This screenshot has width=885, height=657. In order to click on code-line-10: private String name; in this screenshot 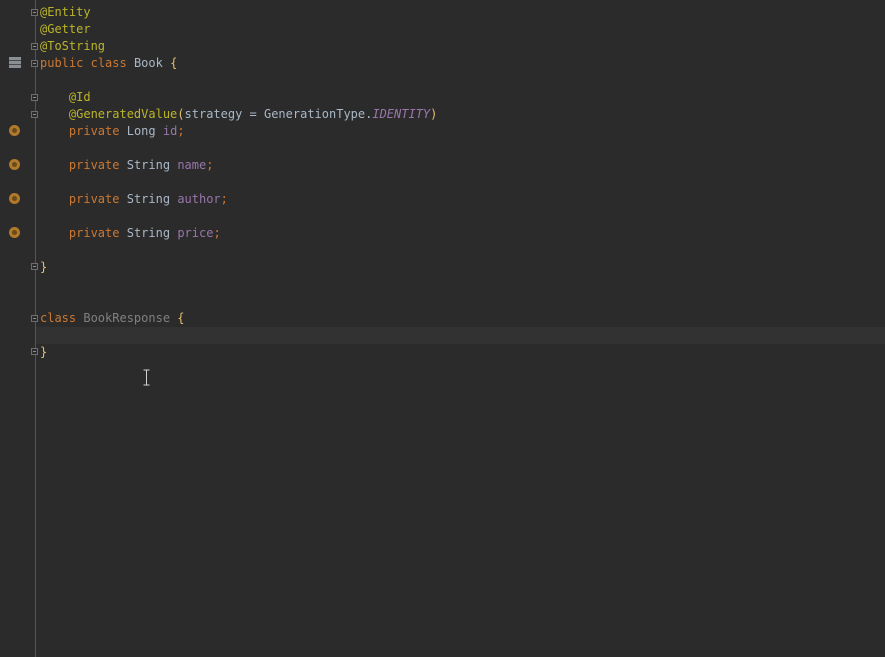, I will do `click(462, 165)`.